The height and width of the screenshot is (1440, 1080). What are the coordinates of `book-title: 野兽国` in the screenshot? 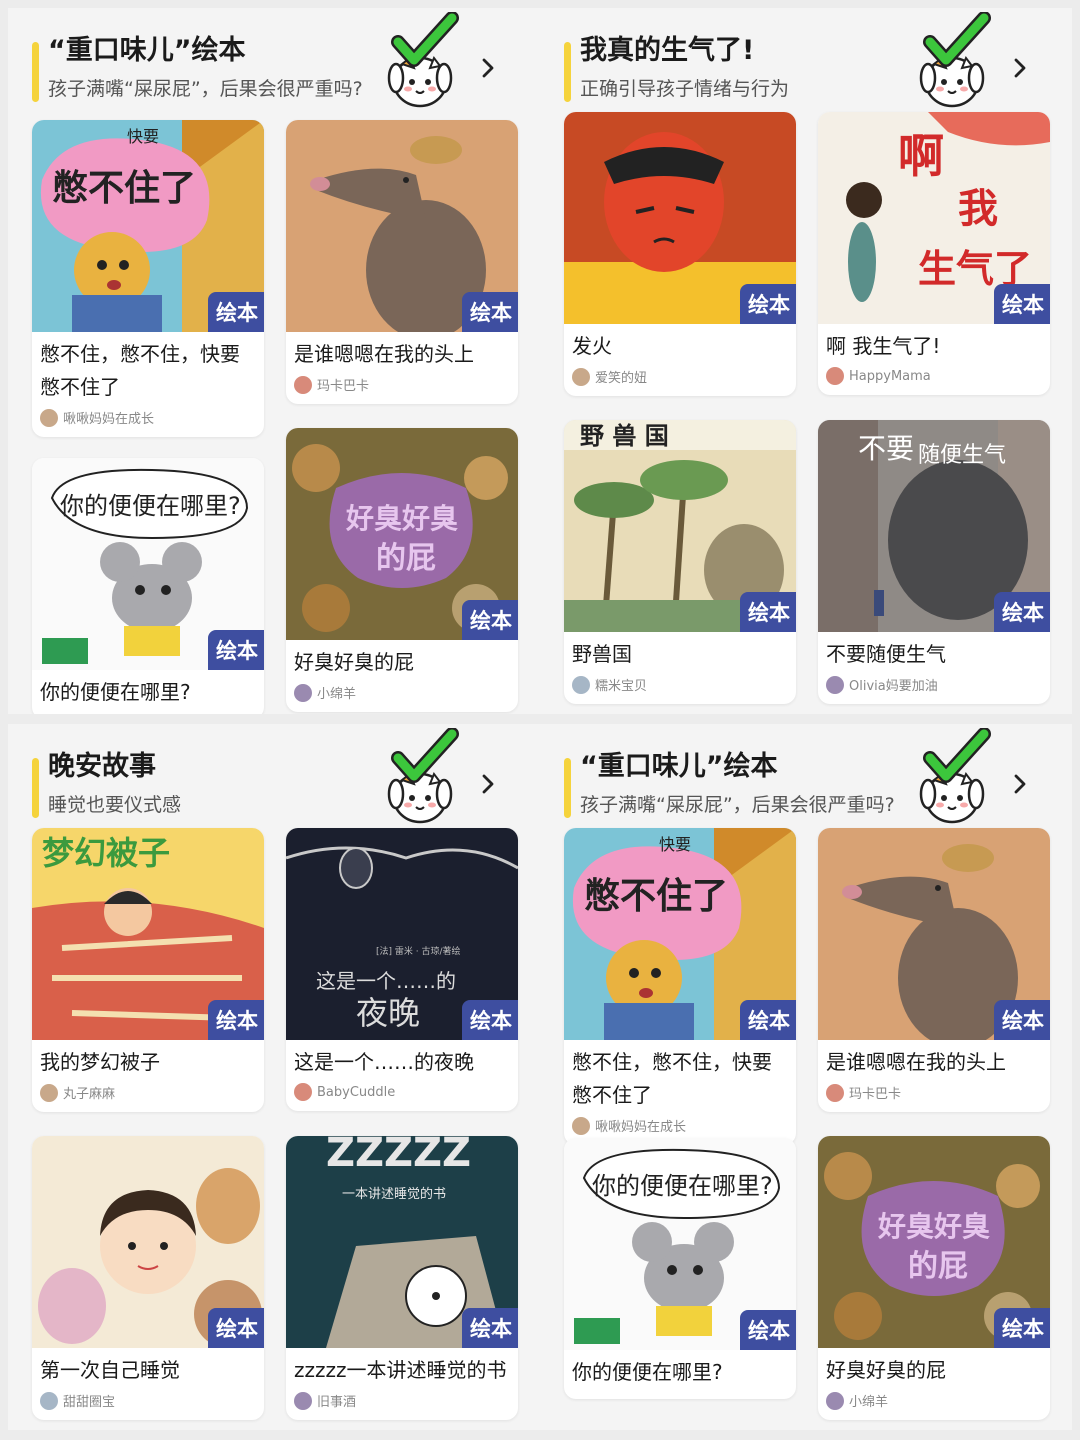 It's located at (680, 654).